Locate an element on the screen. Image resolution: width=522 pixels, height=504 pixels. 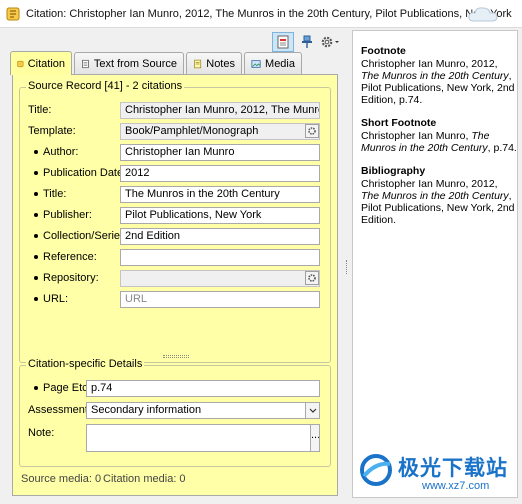
assessment-select: Secondary information is located at coordinates (203, 410).